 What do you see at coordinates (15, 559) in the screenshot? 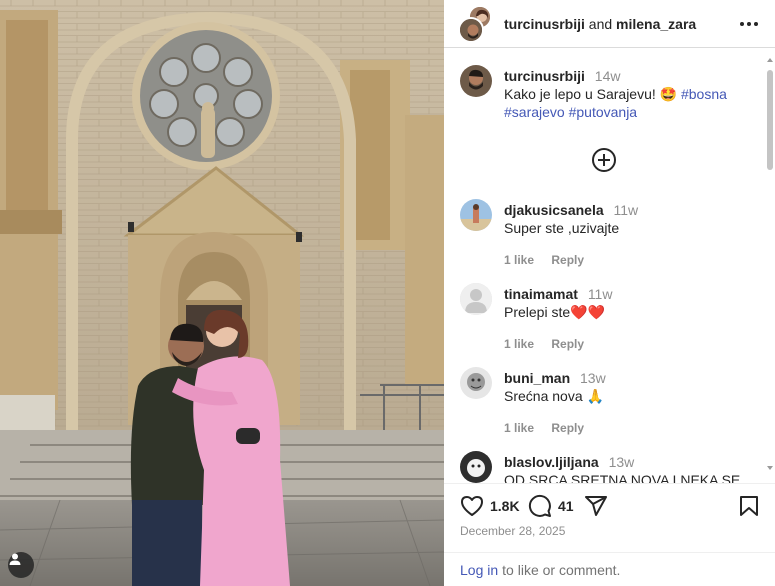
I see `user-icon` at bounding box center [15, 559].